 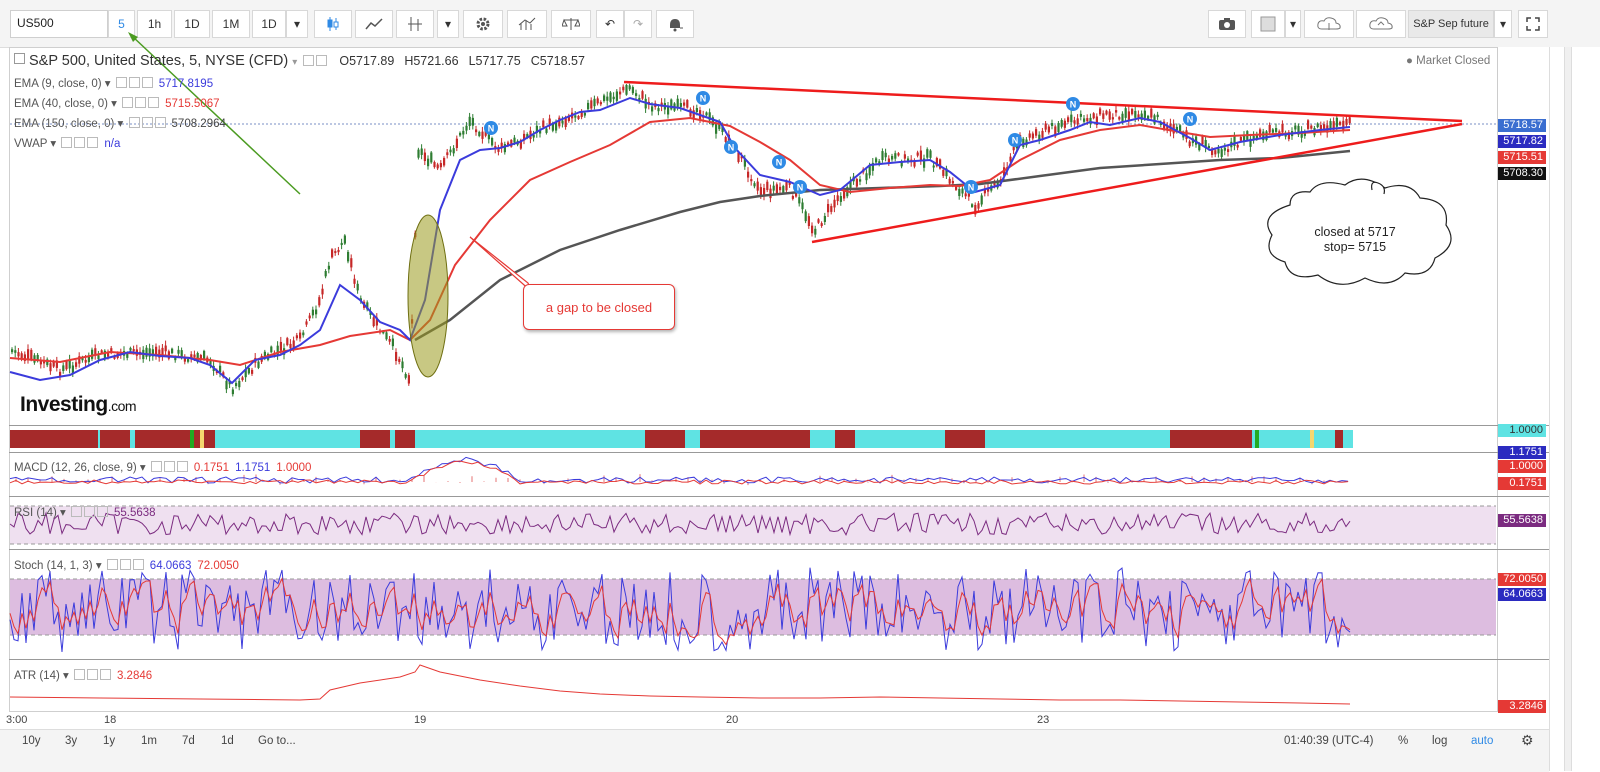 I want to click on rsi-legend: RSI (14) ▾ 55.5638, so click(x=85, y=512).